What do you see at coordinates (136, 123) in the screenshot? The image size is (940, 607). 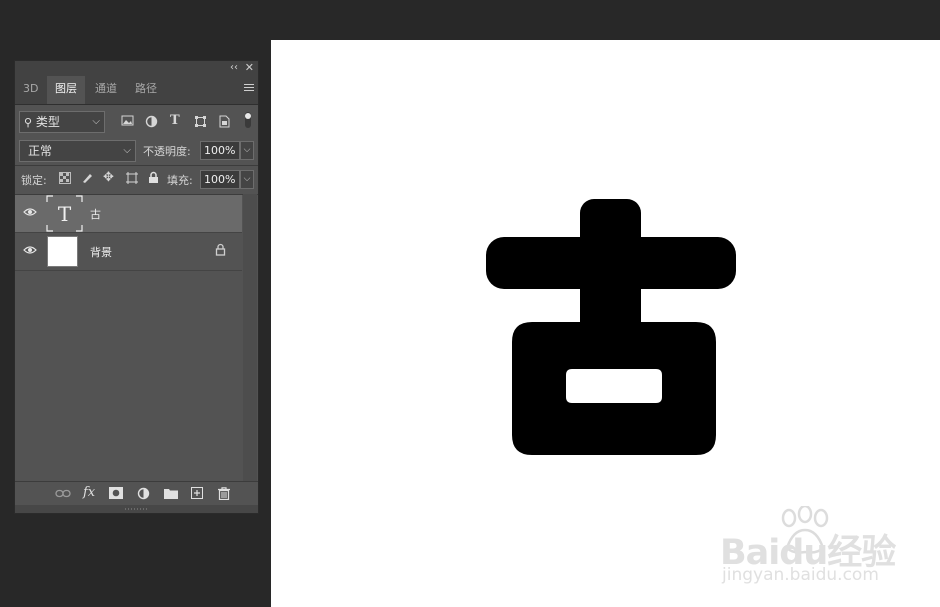 I see `filter-row: ⚲ 类型 ⌵ T` at bounding box center [136, 123].